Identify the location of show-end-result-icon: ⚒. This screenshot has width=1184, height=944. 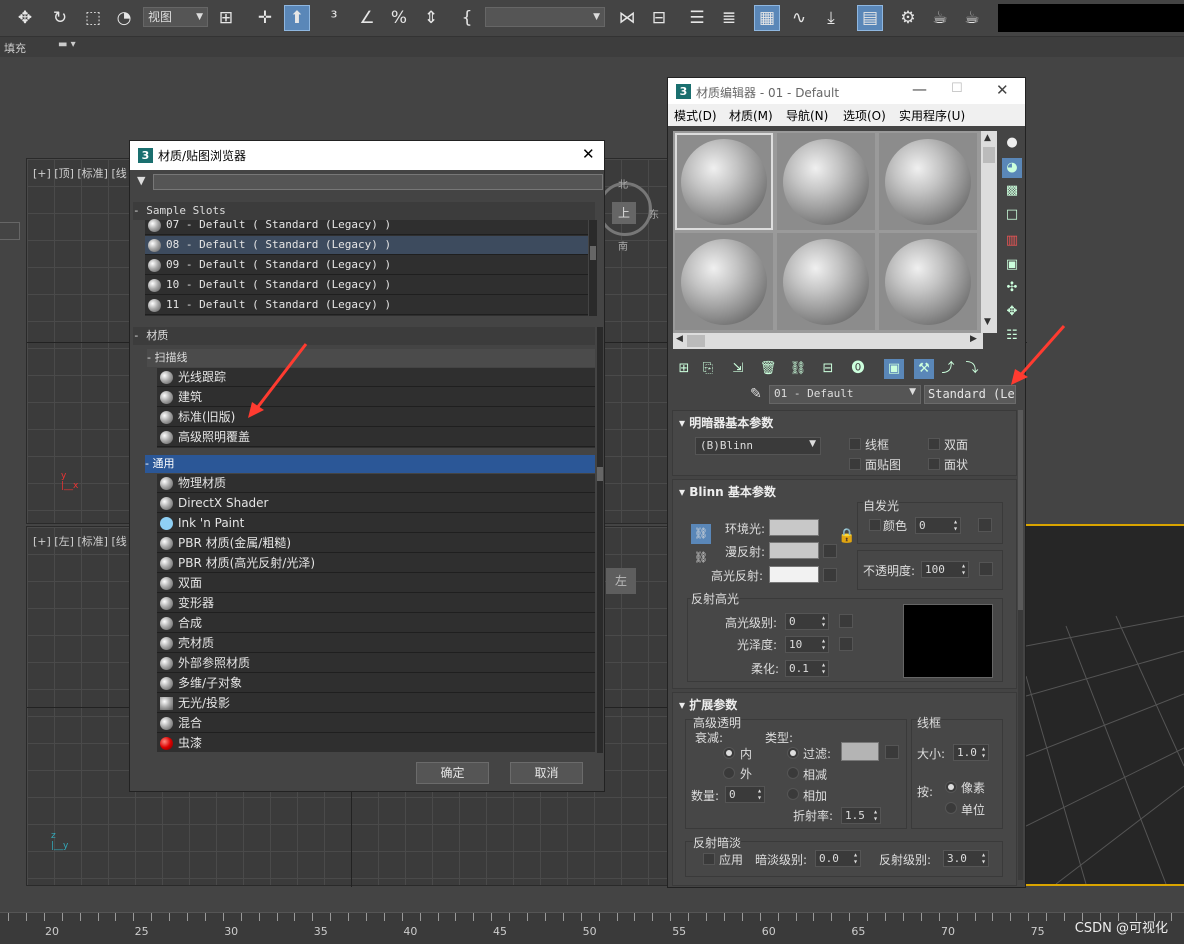
(924, 369).